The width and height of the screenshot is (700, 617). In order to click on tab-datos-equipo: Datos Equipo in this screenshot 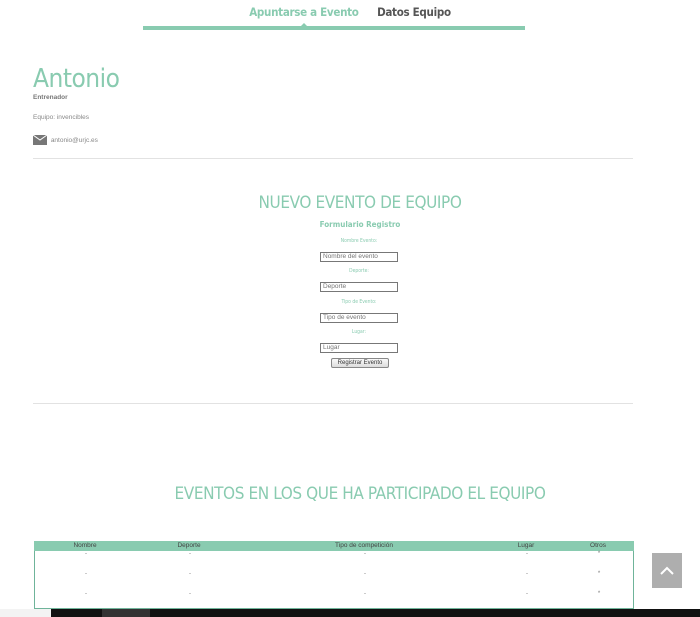, I will do `click(414, 12)`.